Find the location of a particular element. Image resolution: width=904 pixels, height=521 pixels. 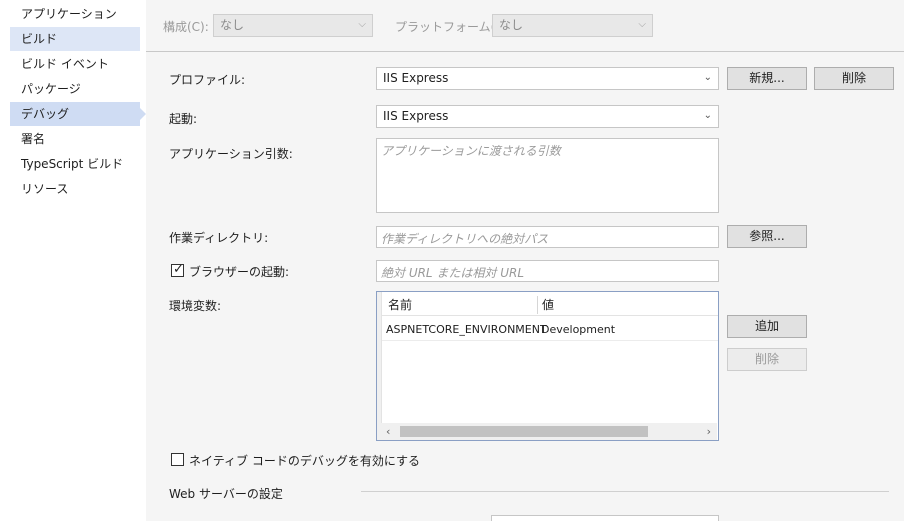

web-server-field-partial is located at coordinates (605, 518).